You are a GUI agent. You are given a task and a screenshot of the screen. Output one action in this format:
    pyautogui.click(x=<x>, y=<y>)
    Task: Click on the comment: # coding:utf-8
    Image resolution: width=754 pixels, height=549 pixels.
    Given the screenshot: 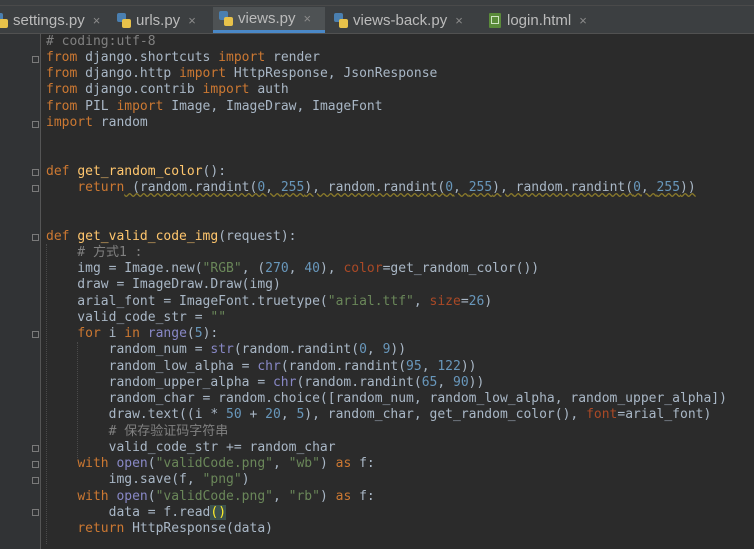 What is the action you would take?
    pyautogui.click(x=101, y=41)
    